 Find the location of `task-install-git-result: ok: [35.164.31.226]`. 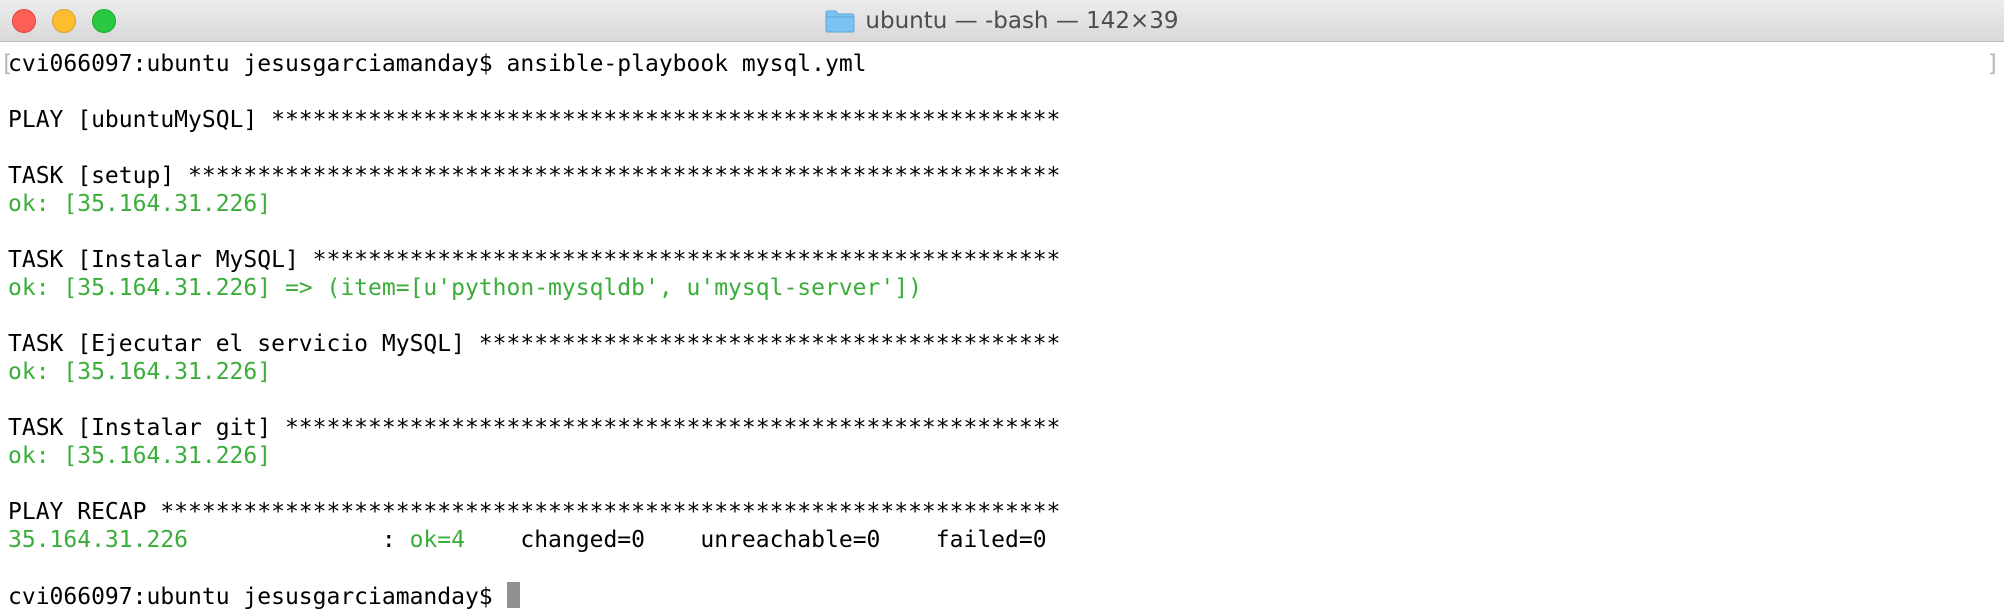

task-install-git-result: ok: [35.164.31.226] is located at coordinates (140, 456).